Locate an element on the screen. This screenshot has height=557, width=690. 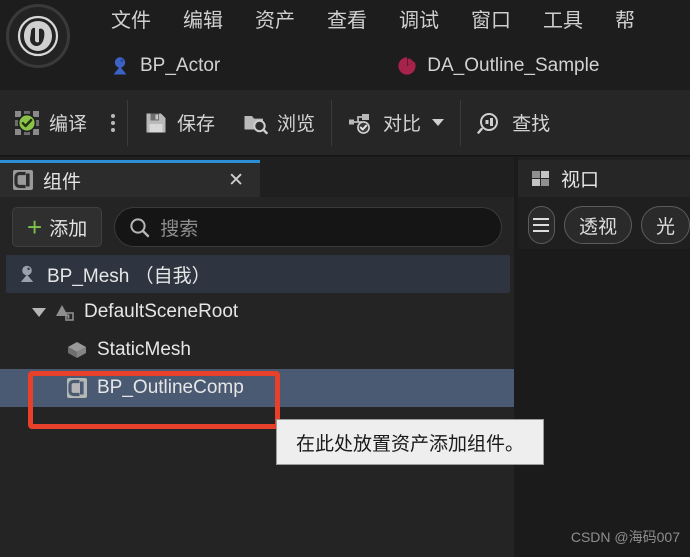
tree-row-default-scene-root: DefaultSceneRoot is located at coordinates (257, 312).